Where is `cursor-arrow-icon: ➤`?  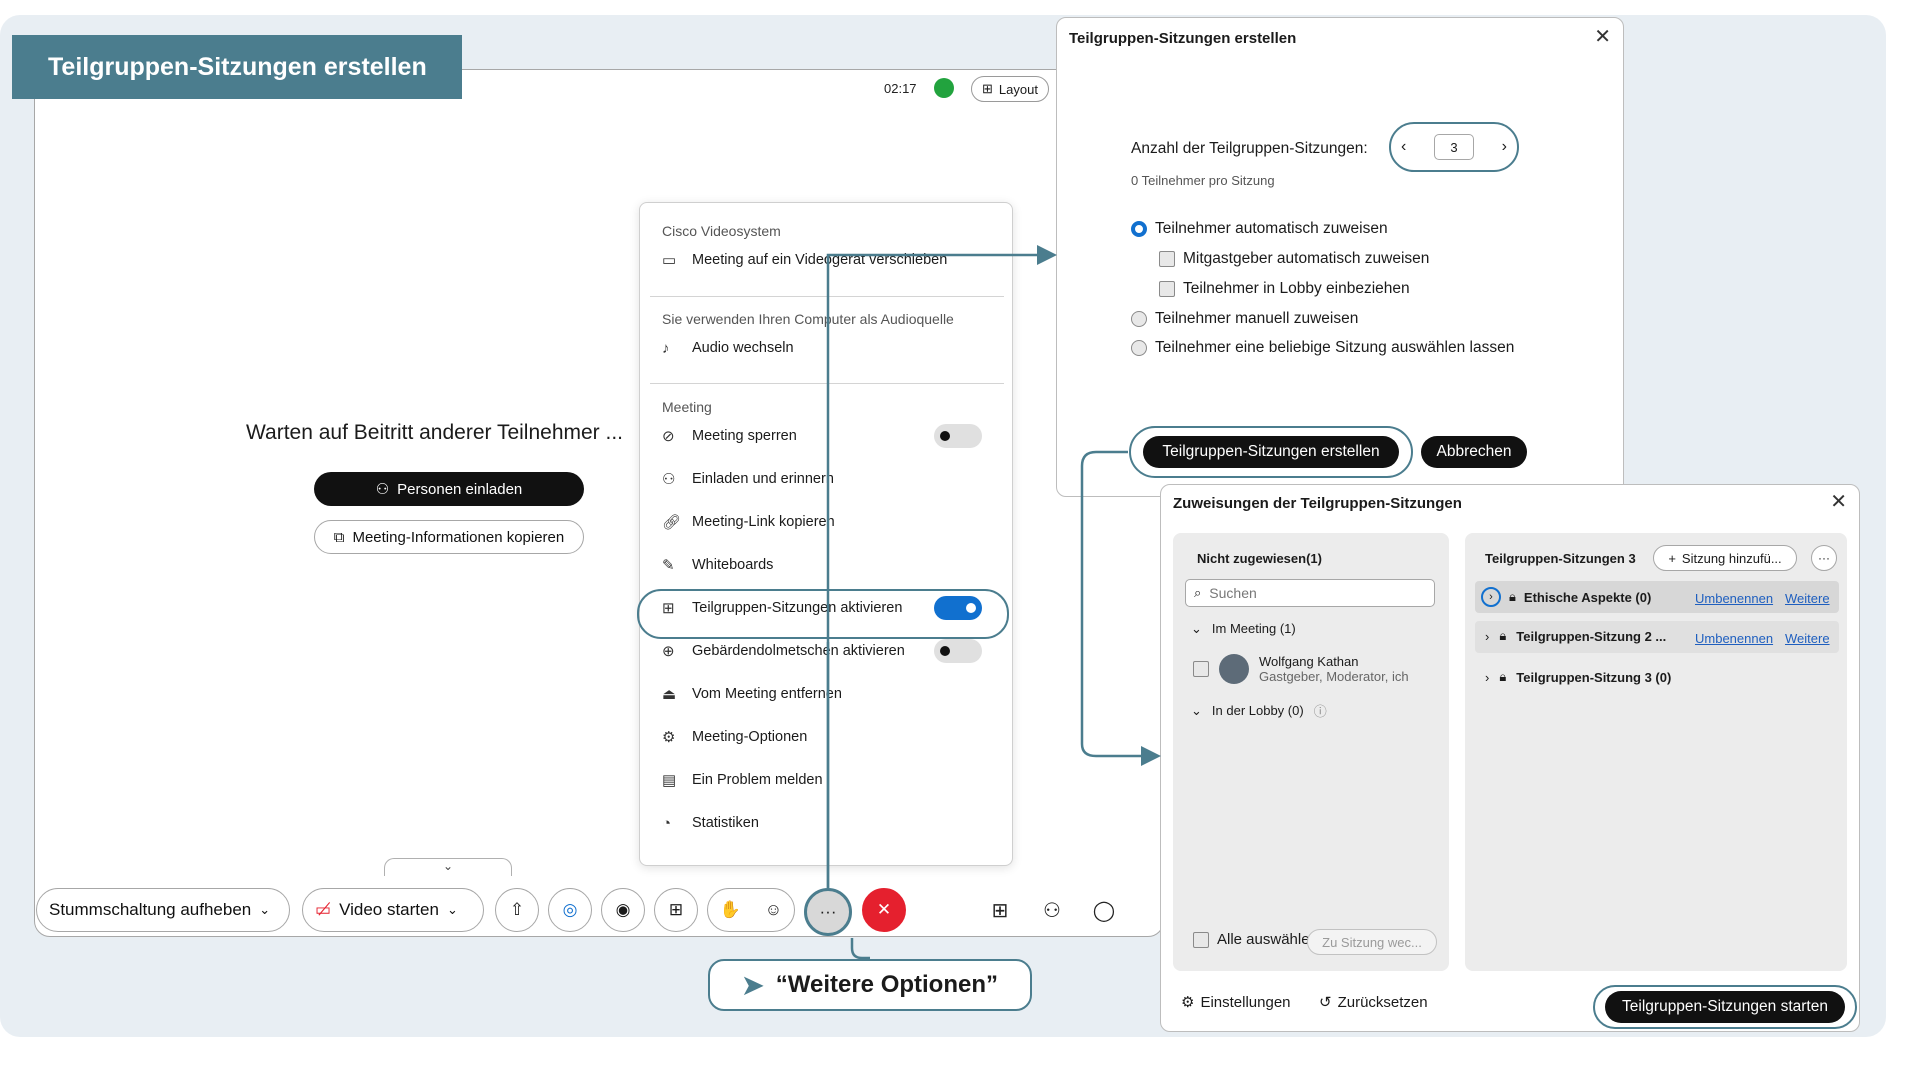 cursor-arrow-icon: ➤ is located at coordinates (752, 984).